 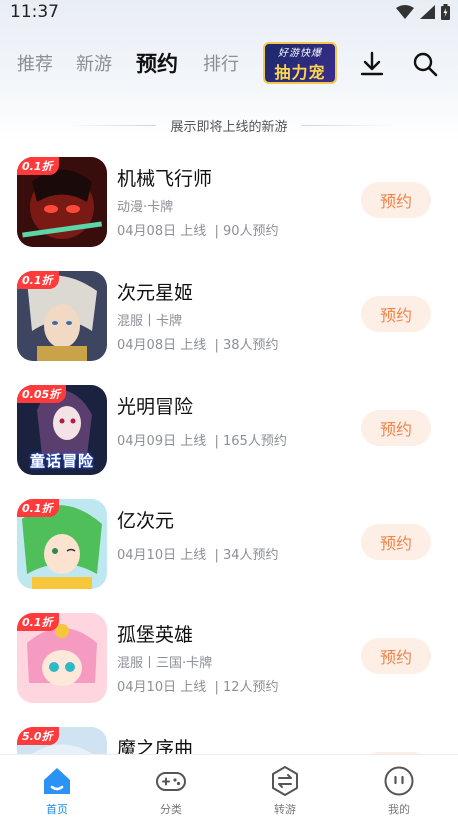 What do you see at coordinates (300, 53) in the screenshot?
I see `logo-text-top: 好游快爆` at bounding box center [300, 53].